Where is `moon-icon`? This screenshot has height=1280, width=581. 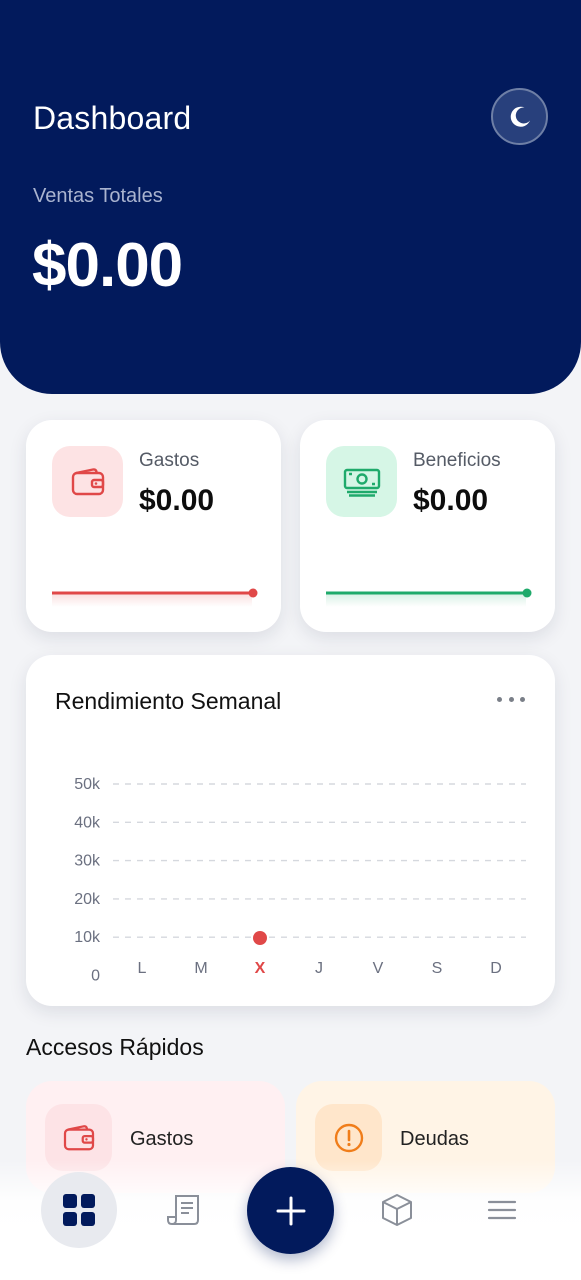
moon-icon is located at coordinates (520, 116).